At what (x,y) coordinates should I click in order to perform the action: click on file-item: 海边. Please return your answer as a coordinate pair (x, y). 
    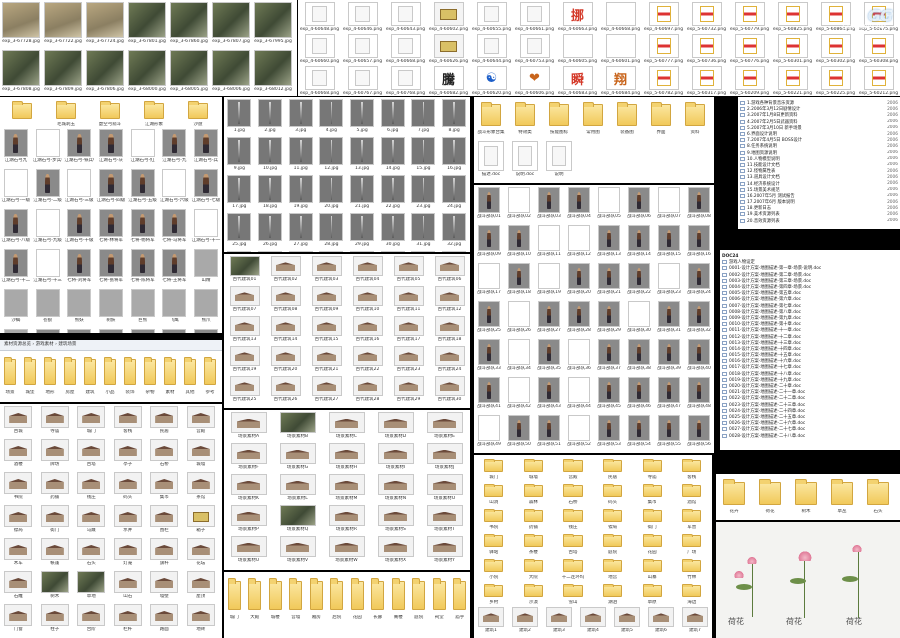
    Looking at the image, I should click on (692, 592).